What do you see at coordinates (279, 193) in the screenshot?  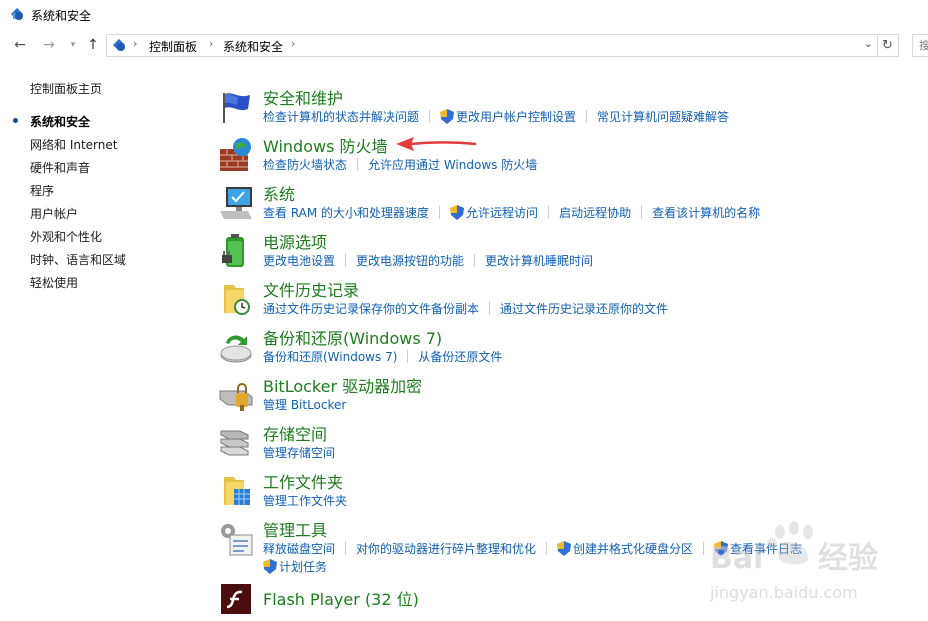 I see `category-title: 系统` at bounding box center [279, 193].